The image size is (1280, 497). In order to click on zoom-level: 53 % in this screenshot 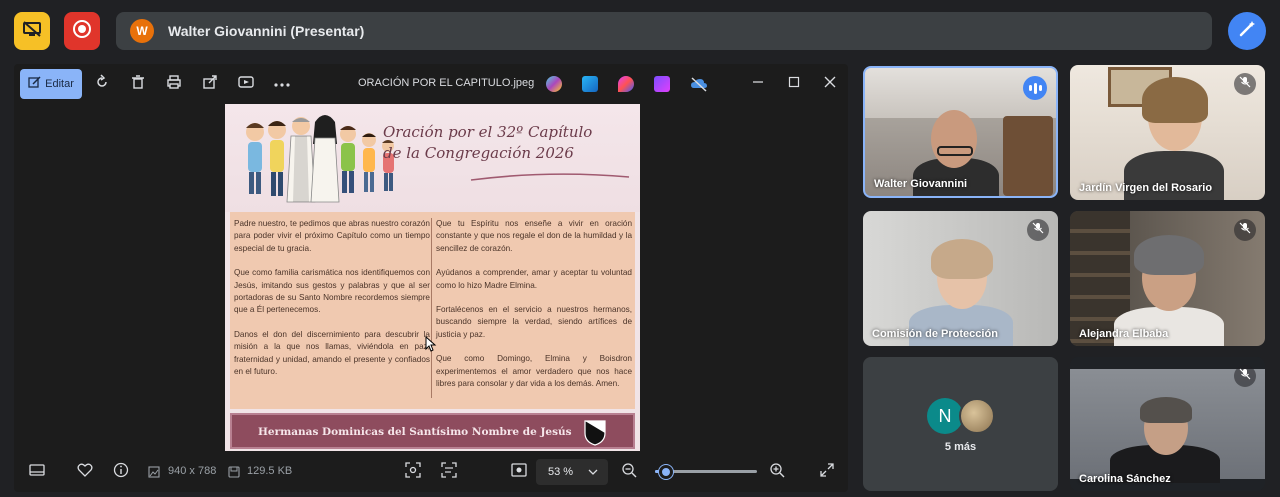, I will do `click(561, 472)`.